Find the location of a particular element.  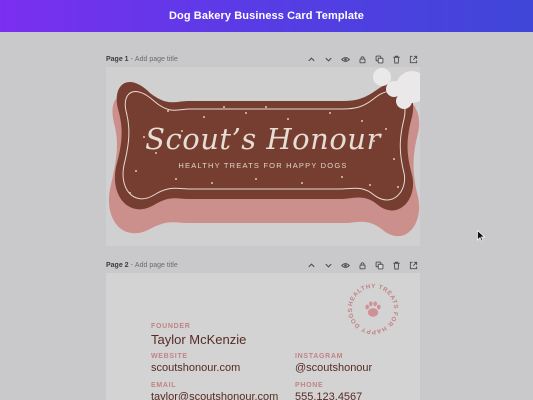

page-2-header: Page 2 - Add page title is located at coordinates (263, 265).